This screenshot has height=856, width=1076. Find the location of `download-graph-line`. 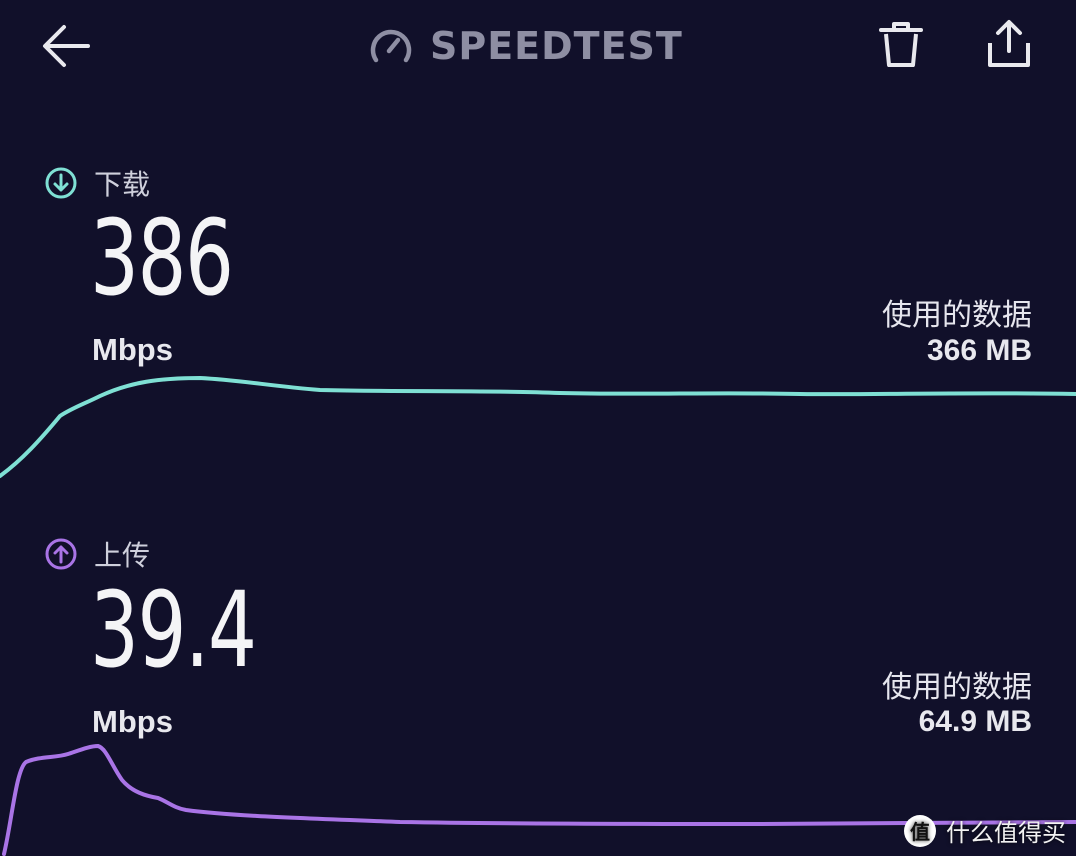

download-graph-line is located at coordinates (538, 427).